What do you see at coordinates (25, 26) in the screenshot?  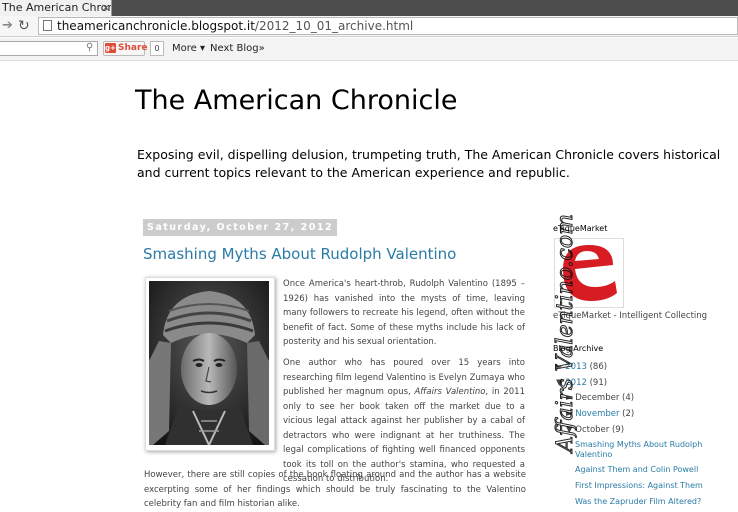 I see `reload-icon: ↻` at bounding box center [25, 26].